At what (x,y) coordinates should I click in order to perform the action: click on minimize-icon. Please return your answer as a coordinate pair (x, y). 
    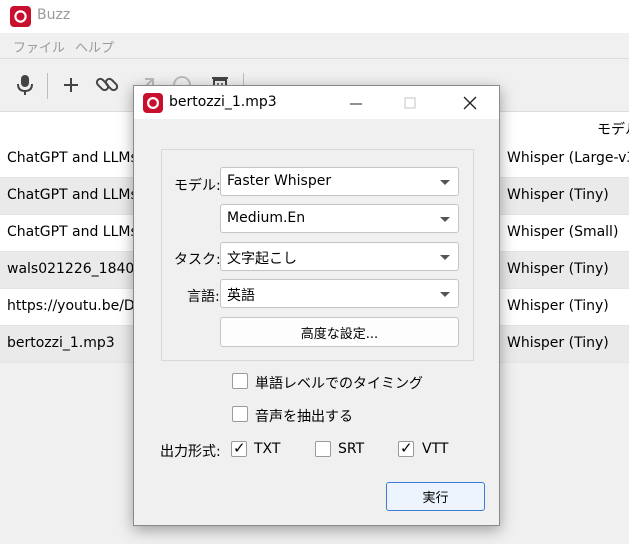
    Looking at the image, I should click on (356, 104).